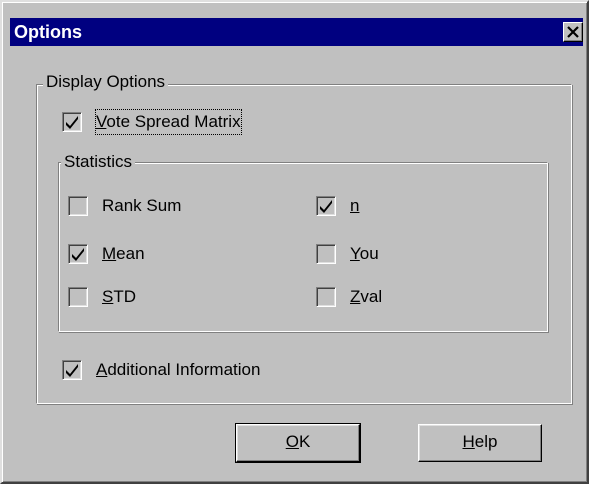  What do you see at coordinates (366, 296) in the screenshot?
I see `zval-label: Zval` at bounding box center [366, 296].